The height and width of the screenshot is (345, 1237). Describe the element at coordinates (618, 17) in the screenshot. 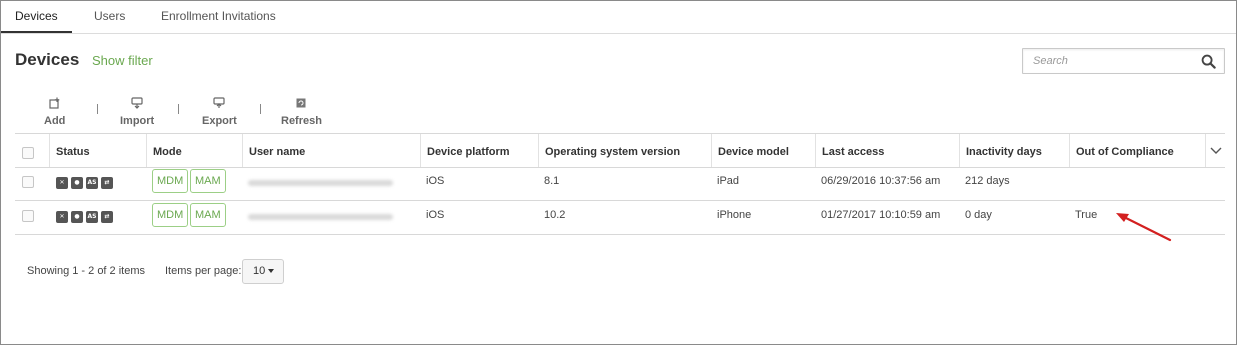

I see `tab-bar: Devices Users Enrollment Invitations` at that location.